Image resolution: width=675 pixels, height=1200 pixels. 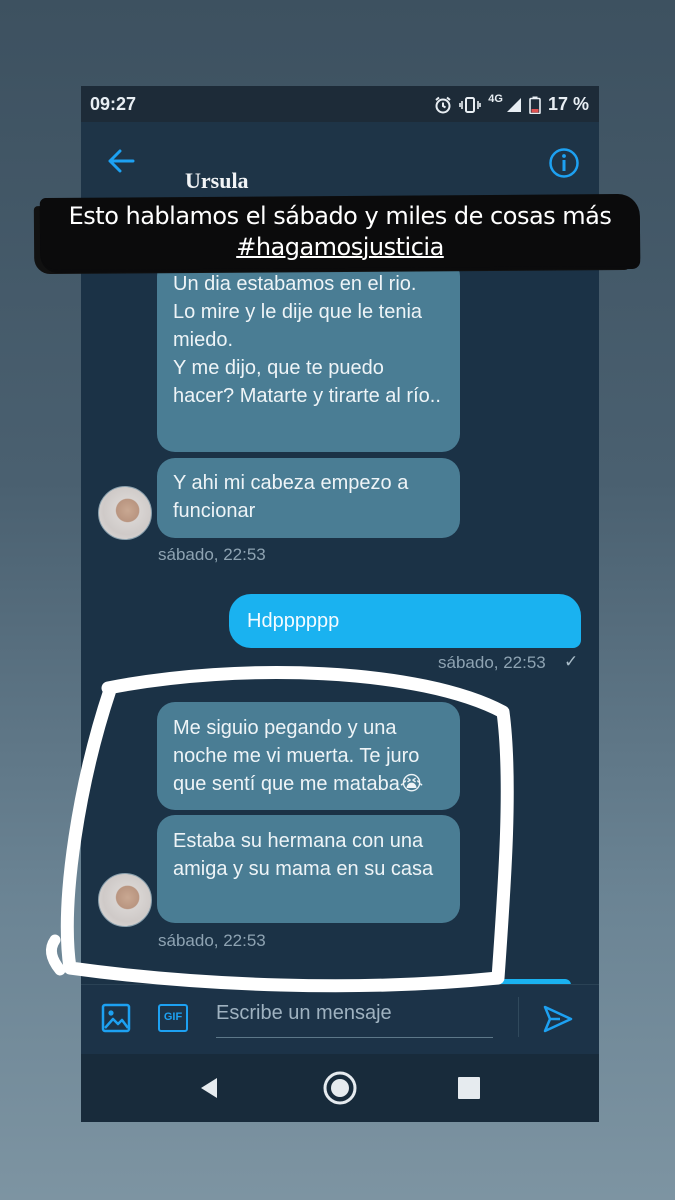 I want to click on message-bubble-outgoing: Hdpppppp, so click(x=405, y=621).